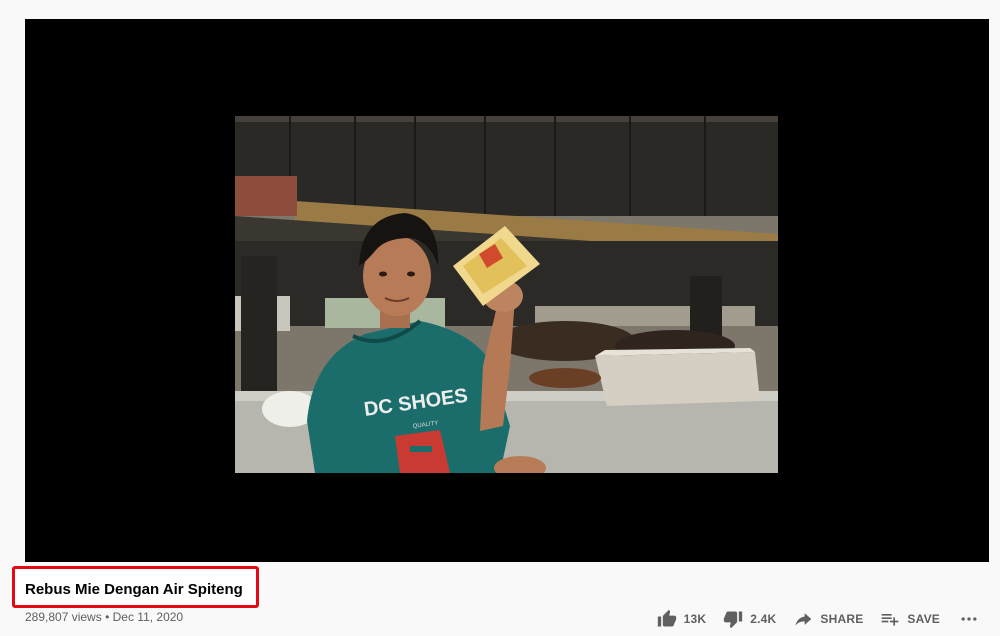 This screenshot has width=1000, height=636. What do you see at coordinates (763, 619) in the screenshot?
I see `dislike-count: 2.4K` at bounding box center [763, 619].